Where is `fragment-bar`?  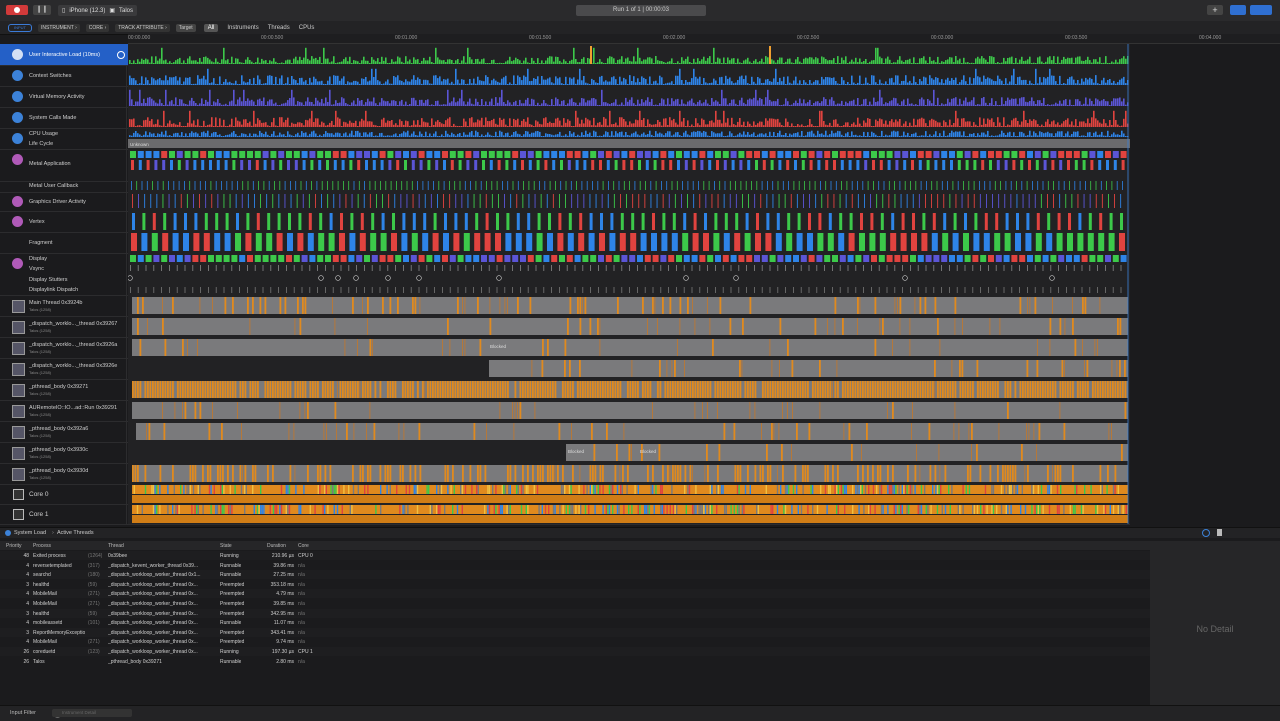 fragment-bar is located at coordinates (851, 242).